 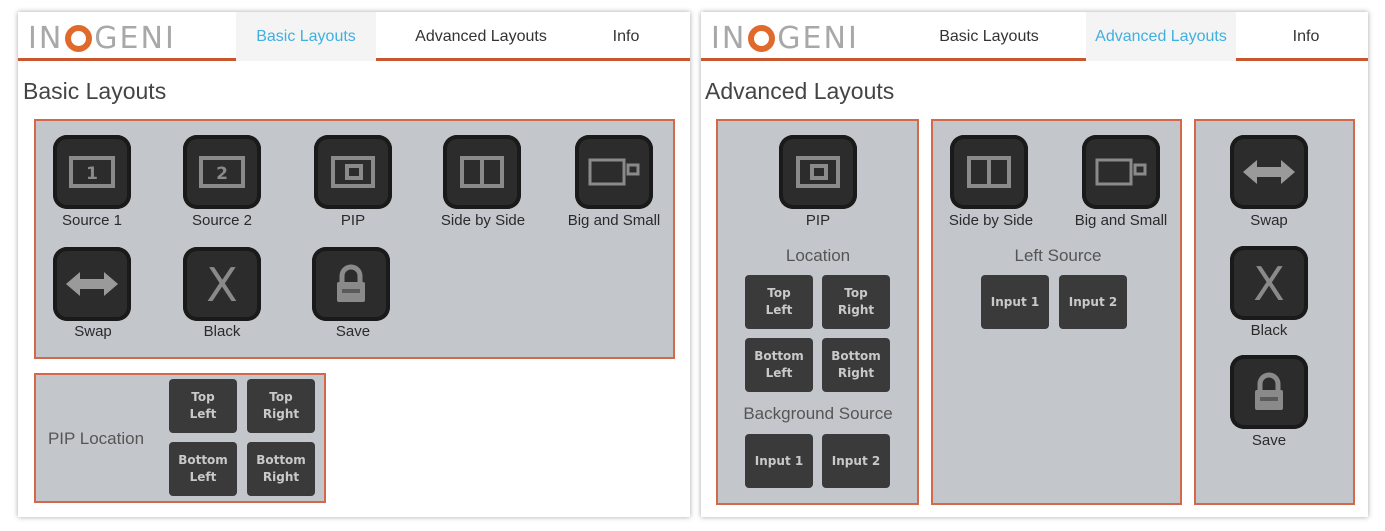 I want to click on source-1-glyph: 1, so click(x=92, y=174).